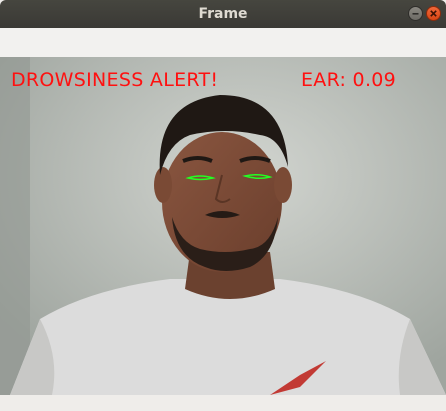  Describe the element at coordinates (223, 43) in the screenshot. I see `window-toolbar` at that location.